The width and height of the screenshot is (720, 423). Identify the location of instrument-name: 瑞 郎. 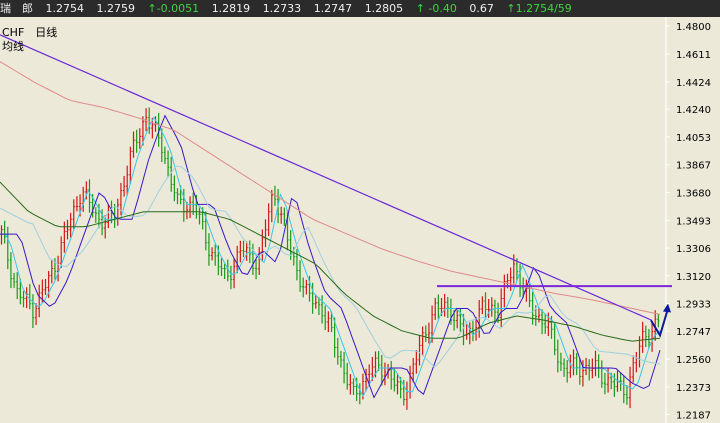
(16, 8).